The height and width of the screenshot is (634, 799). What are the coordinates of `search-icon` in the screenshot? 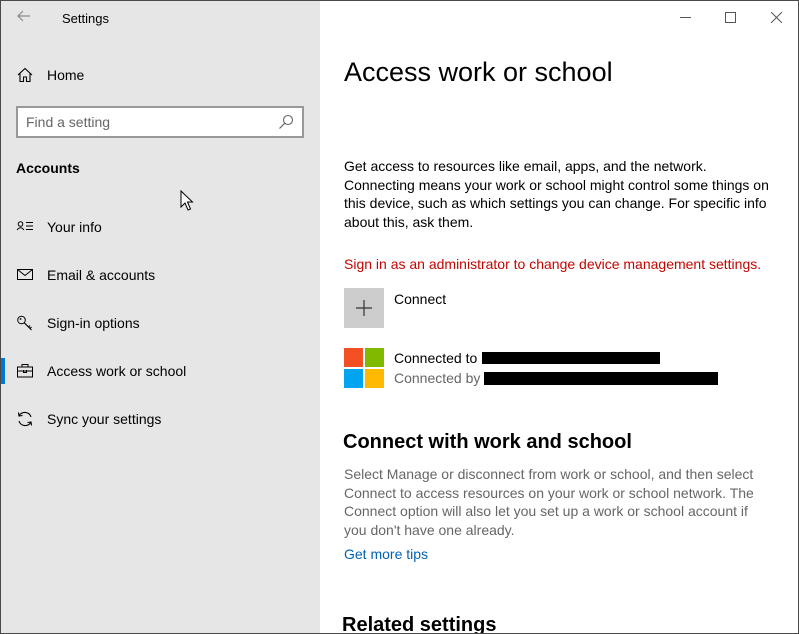 It's located at (286, 122).